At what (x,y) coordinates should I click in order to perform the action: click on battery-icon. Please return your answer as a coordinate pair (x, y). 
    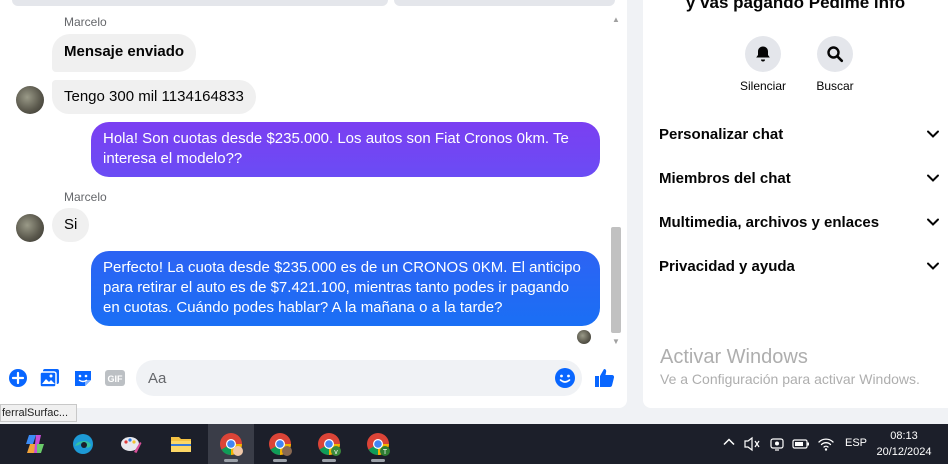
    Looking at the image, I should click on (801, 444).